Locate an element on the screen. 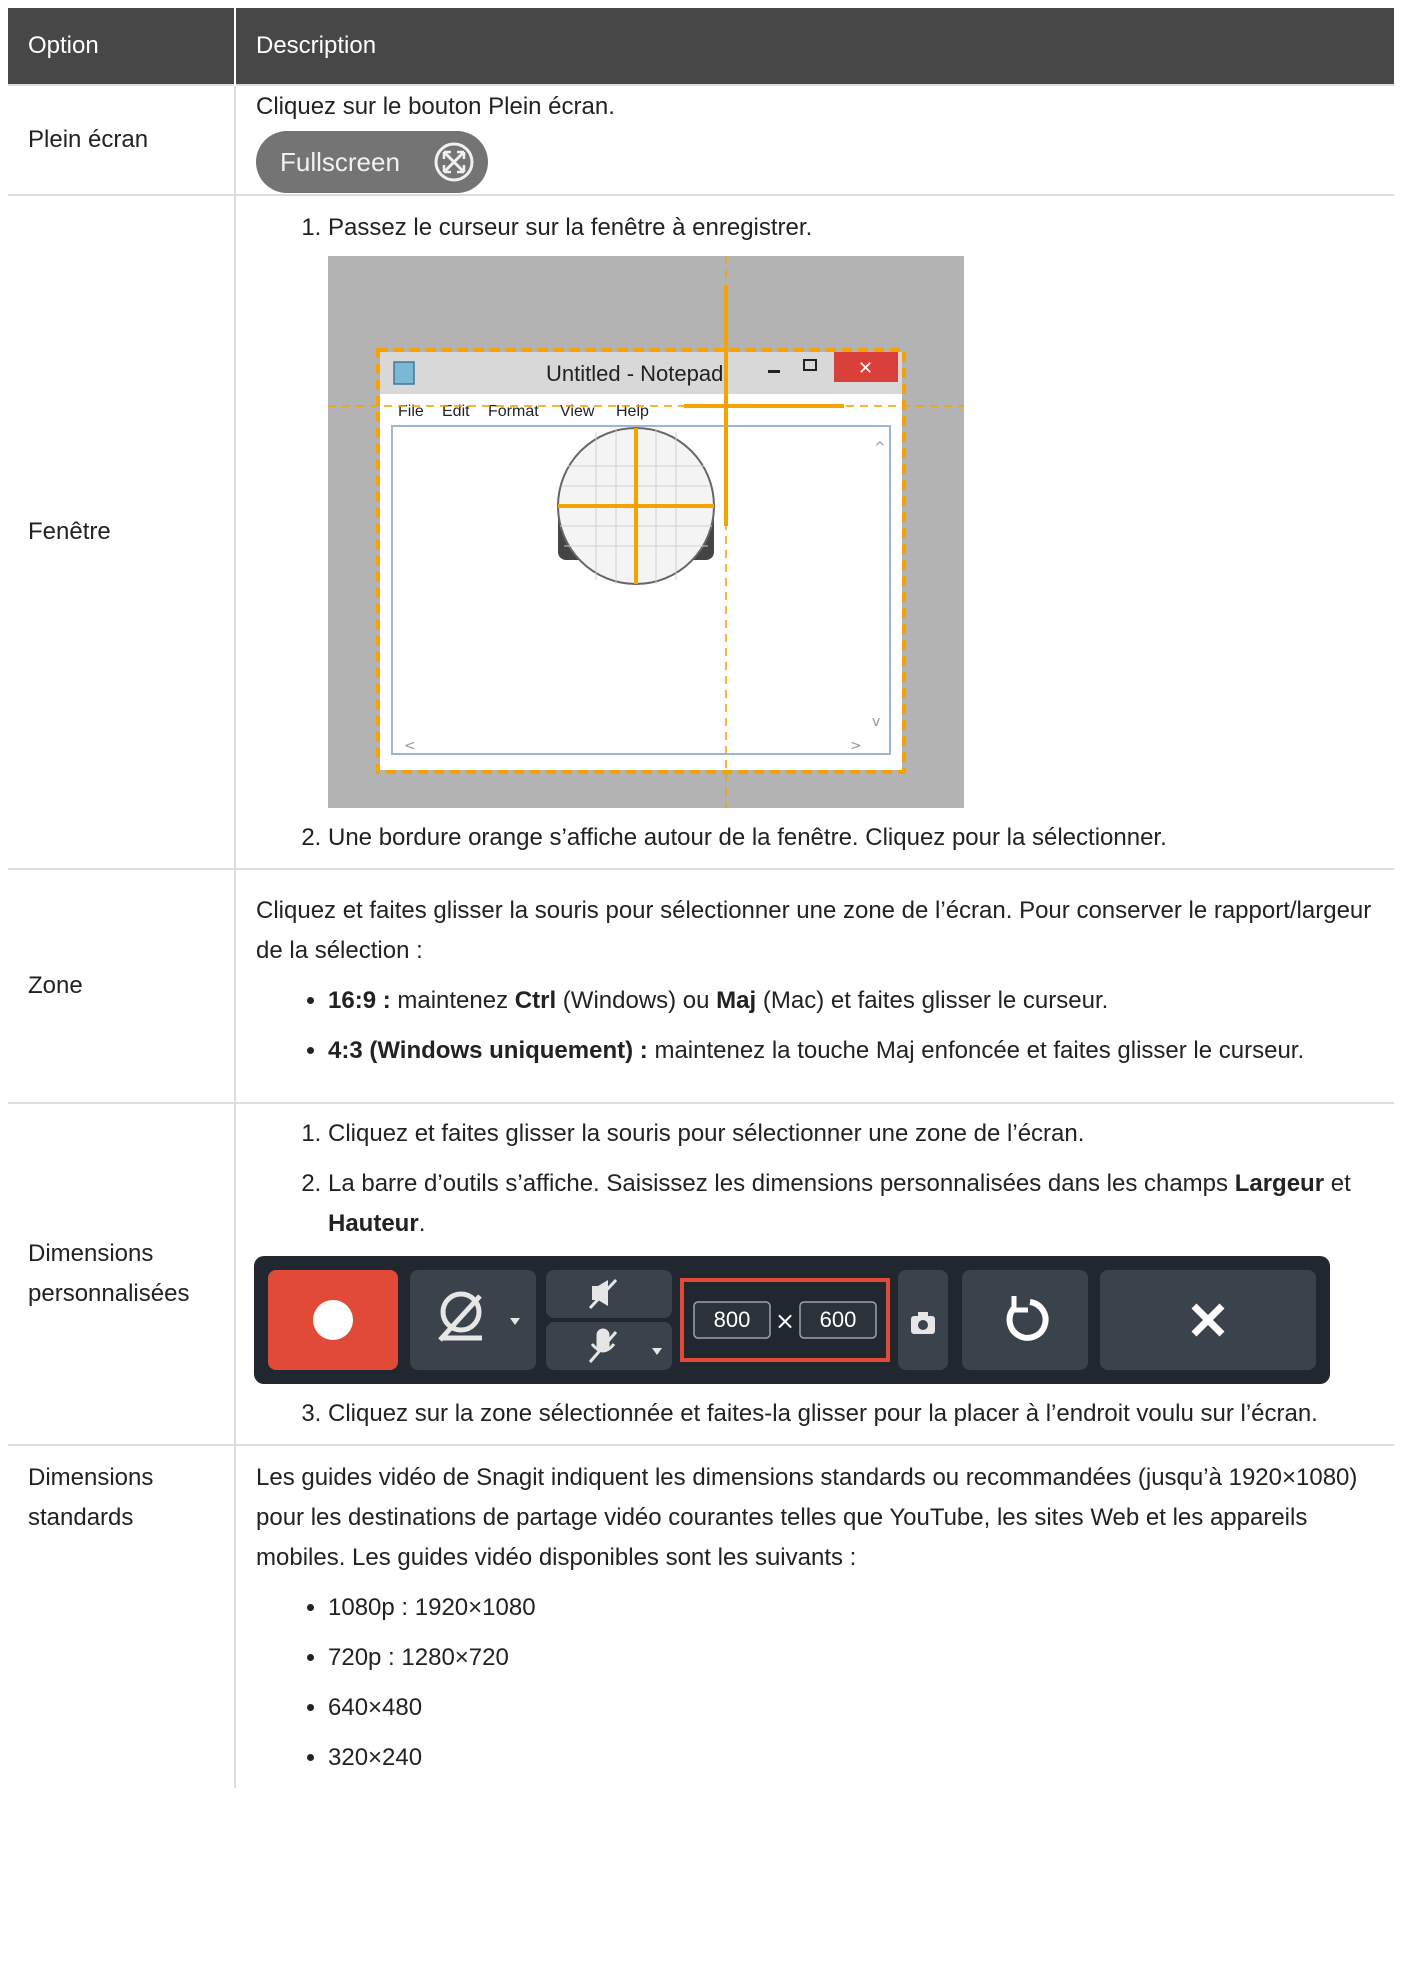 The height and width of the screenshot is (1963, 1418). key-ctrl: Ctrl is located at coordinates (535, 1000).